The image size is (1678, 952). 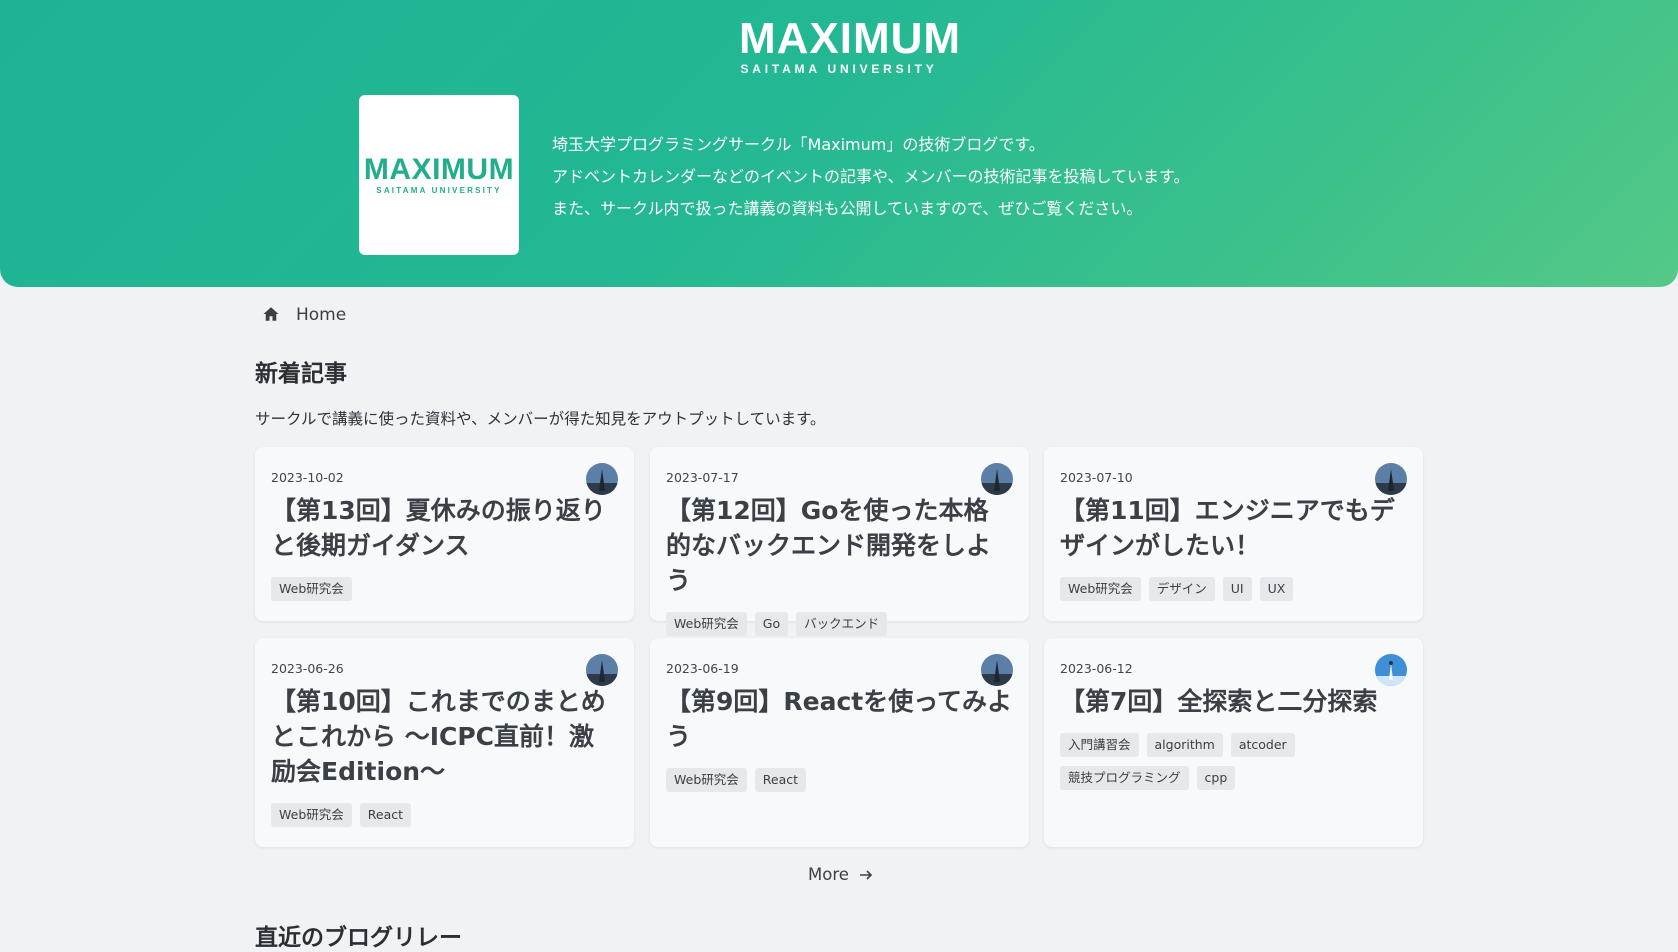 I want to click on tag: algorithm, so click(x=1184, y=745).